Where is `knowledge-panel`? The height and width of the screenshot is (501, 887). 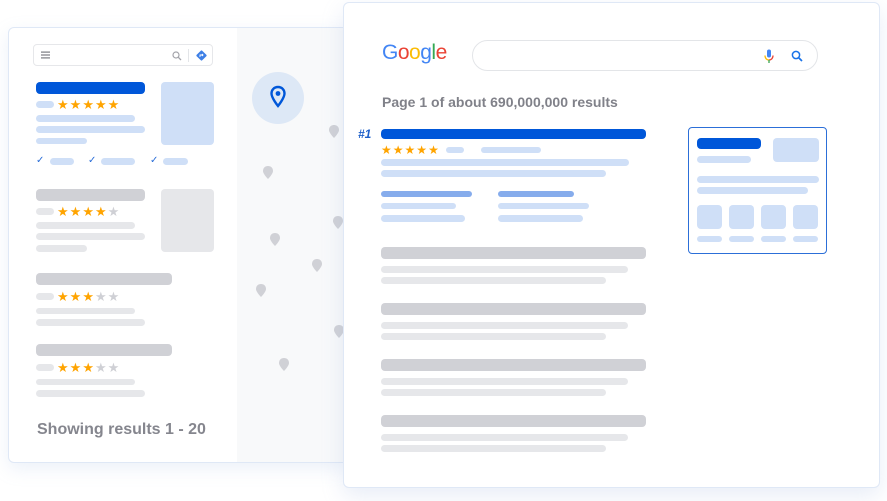 knowledge-panel is located at coordinates (757, 190).